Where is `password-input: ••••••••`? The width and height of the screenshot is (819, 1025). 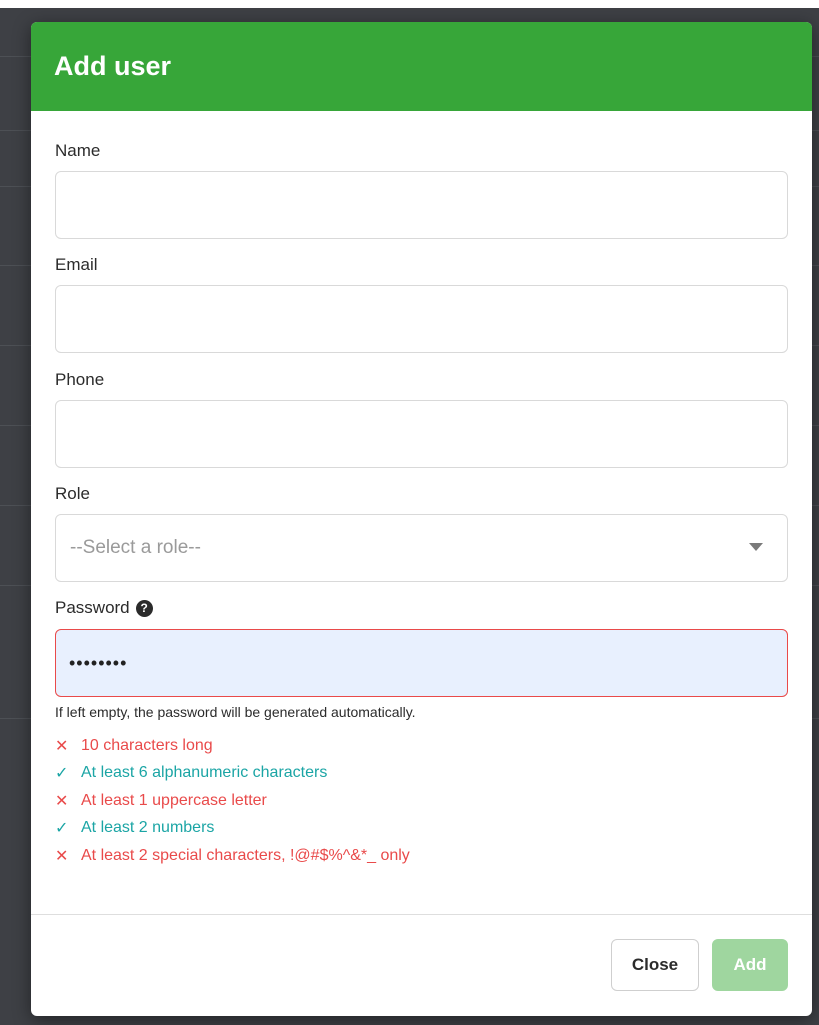 password-input: •••••••• is located at coordinates (421, 663).